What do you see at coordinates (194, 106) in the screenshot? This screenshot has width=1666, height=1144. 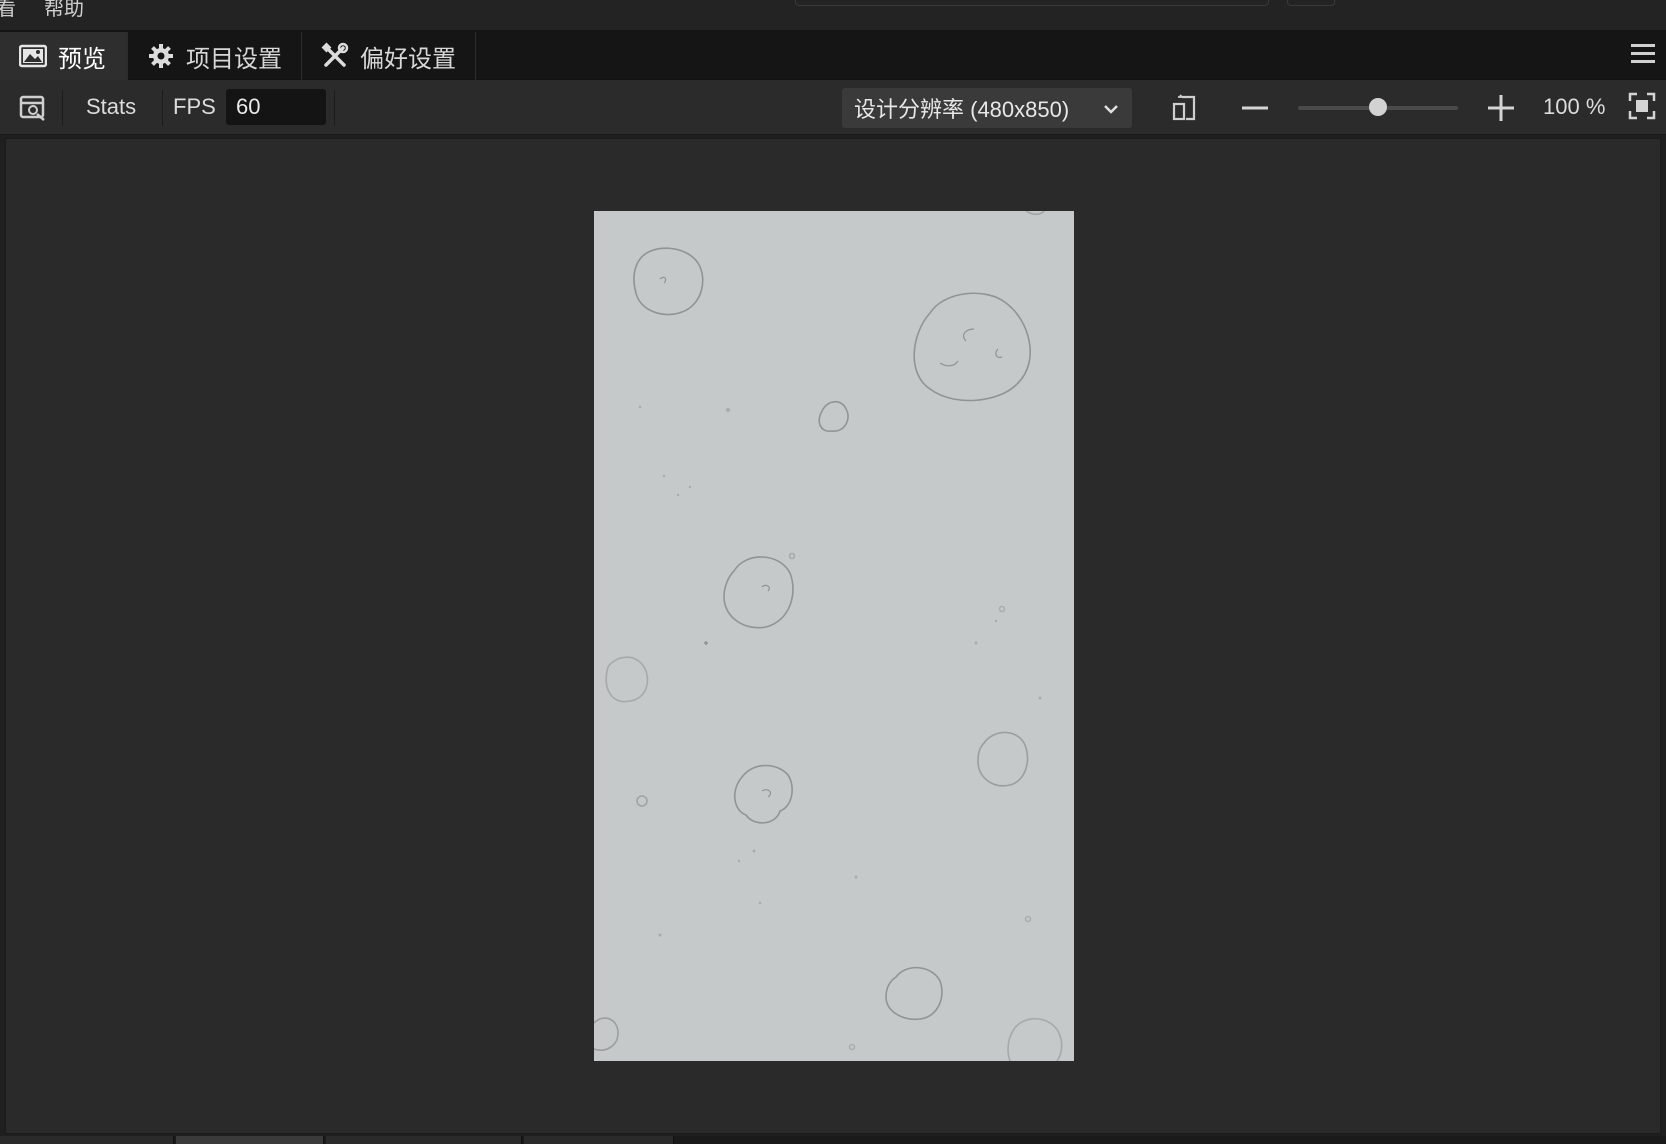 I see `fps-label: FPS` at bounding box center [194, 106].